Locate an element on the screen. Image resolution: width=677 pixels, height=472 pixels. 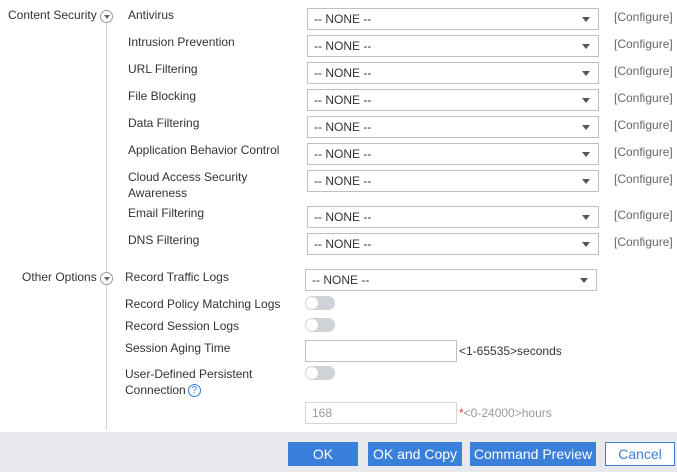
record-traffic-logs-select-value: -- NONE -- is located at coordinates (341, 280).